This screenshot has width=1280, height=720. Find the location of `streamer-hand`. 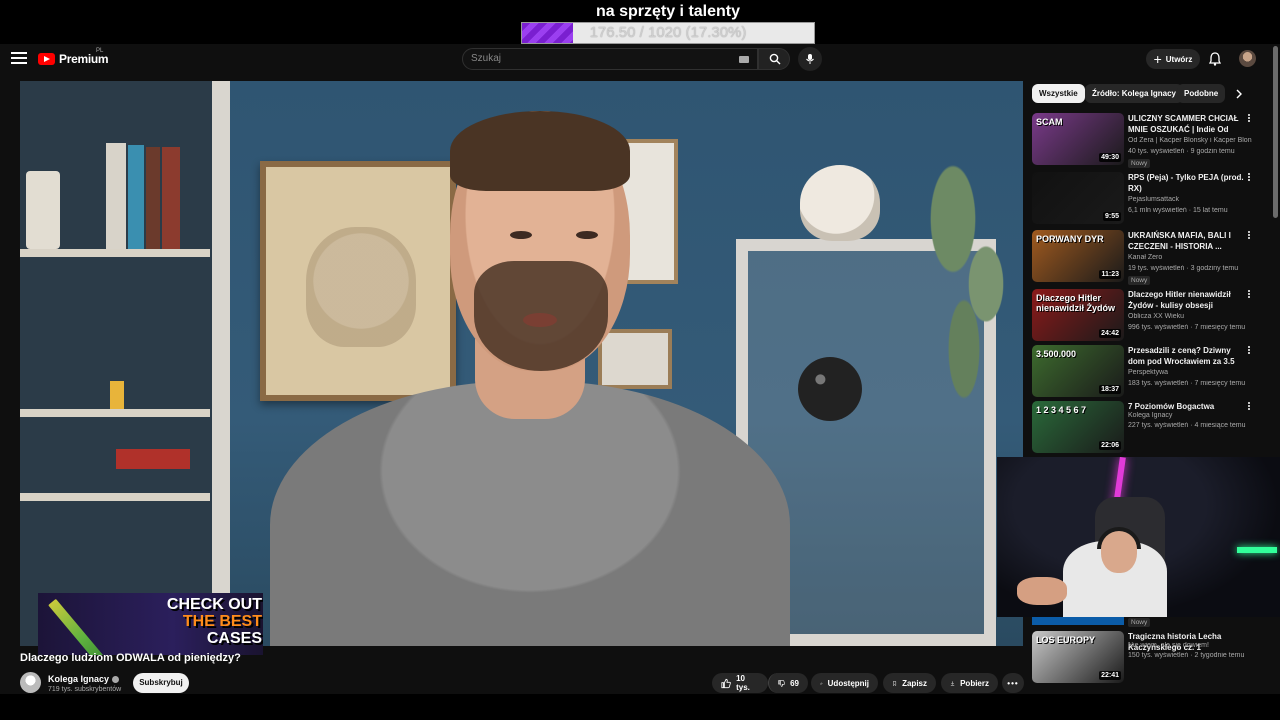

streamer-hand is located at coordinates (1042, 591).